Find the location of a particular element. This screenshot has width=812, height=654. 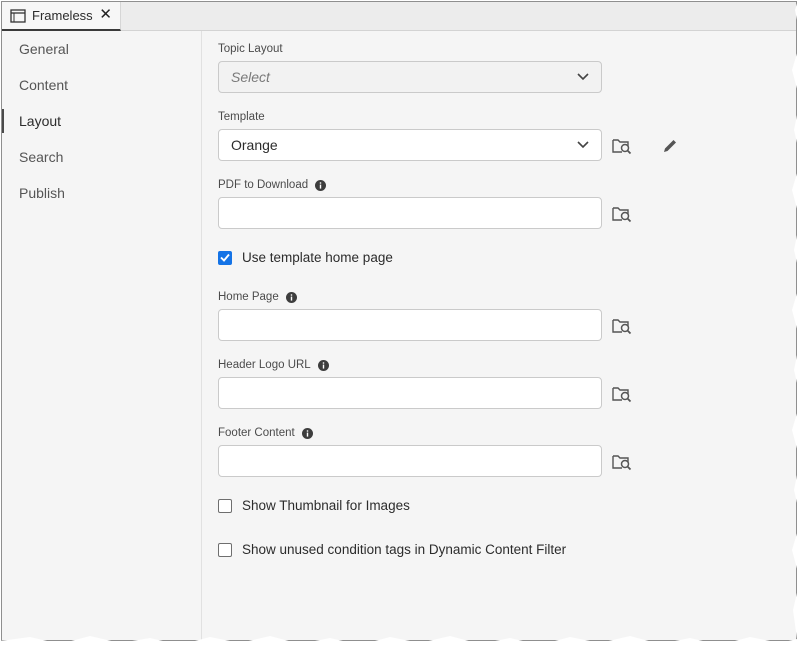

sidebar-item-search: Search is located at coordinates (102, 157).